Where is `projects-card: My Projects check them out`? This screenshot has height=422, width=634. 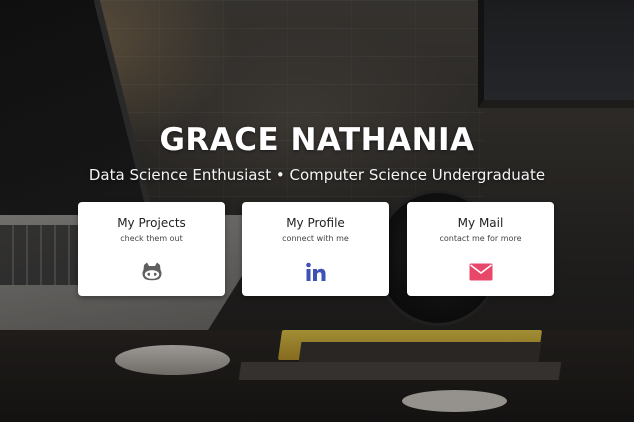
projects-card: My Projects check them out is located at coordinates (151, 249).